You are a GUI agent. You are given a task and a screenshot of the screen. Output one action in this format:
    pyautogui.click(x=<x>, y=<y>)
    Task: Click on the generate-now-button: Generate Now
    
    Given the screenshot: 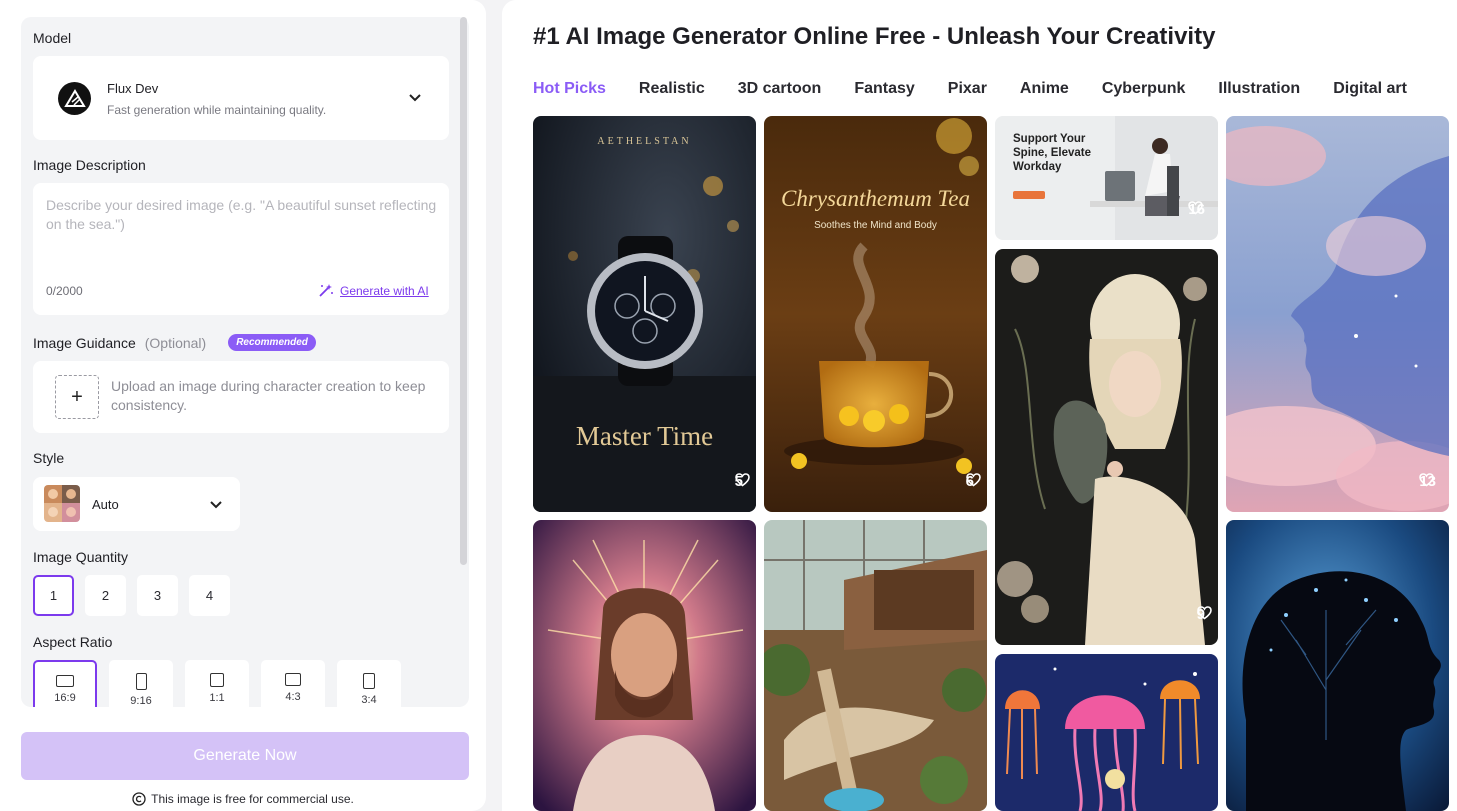 What is the action you would take?
    pyautogui.click(x=245, y=756)
    